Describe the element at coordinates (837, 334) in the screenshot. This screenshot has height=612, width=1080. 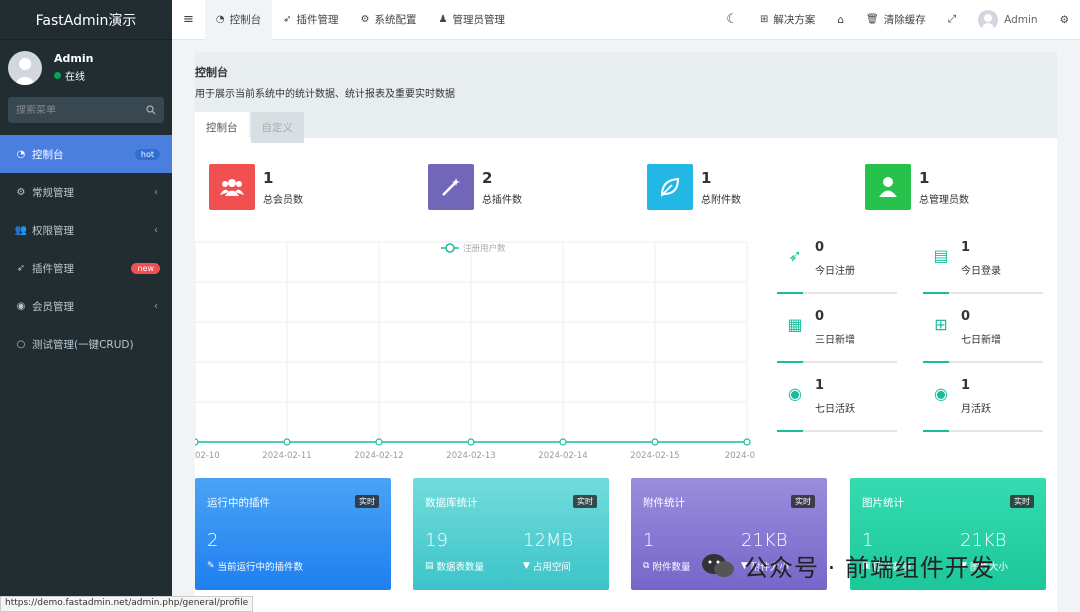
I see `mini-stat-3day-new: ▦ 0 三日新增` at that location.